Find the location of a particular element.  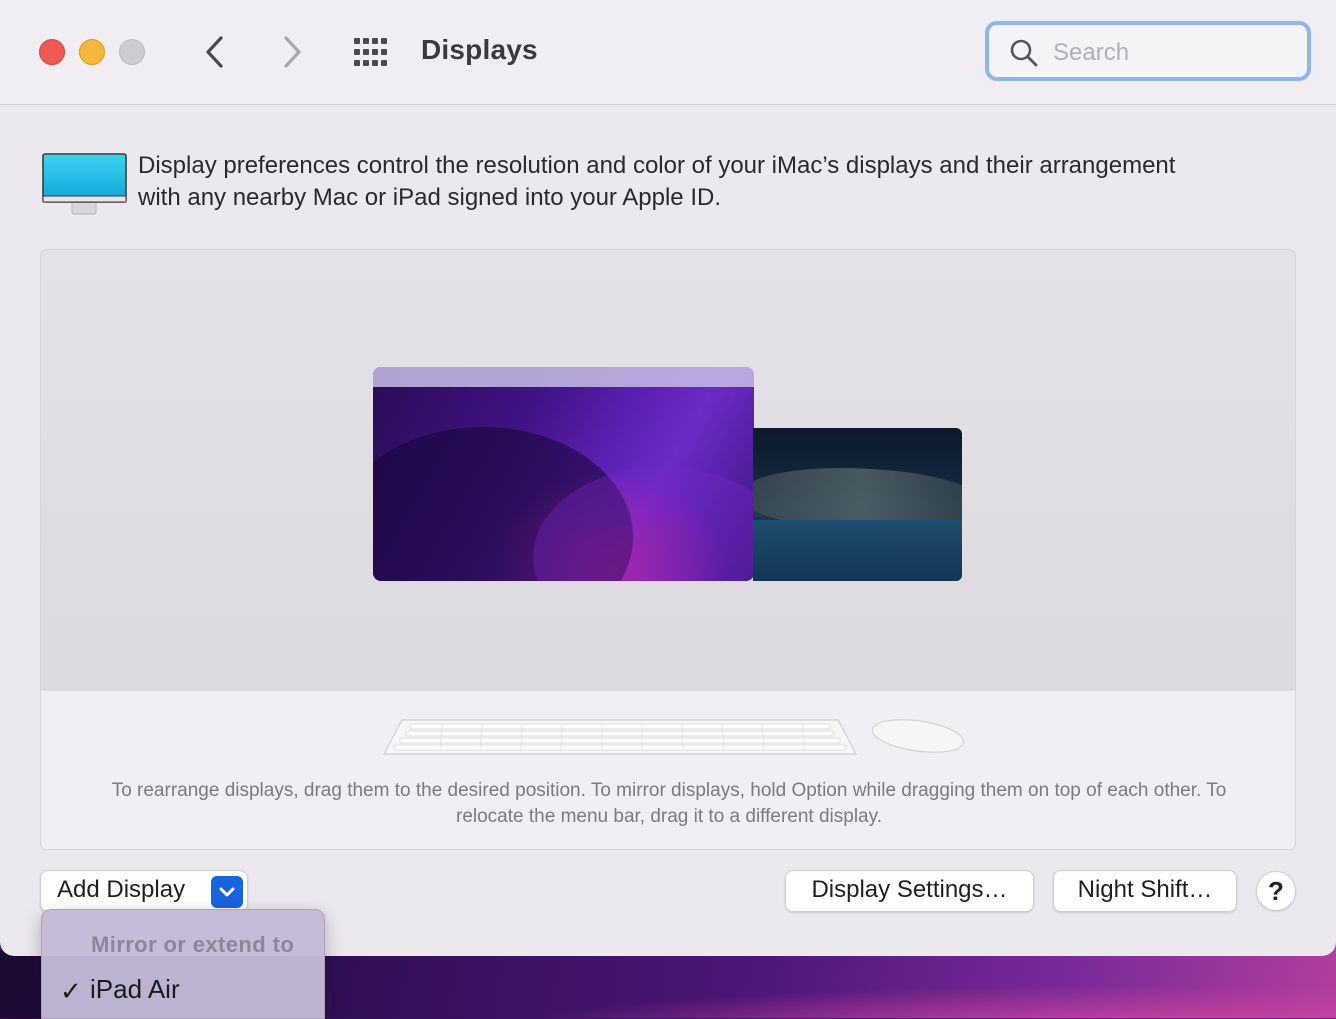

search-input is located at coordinates (1173, 53).